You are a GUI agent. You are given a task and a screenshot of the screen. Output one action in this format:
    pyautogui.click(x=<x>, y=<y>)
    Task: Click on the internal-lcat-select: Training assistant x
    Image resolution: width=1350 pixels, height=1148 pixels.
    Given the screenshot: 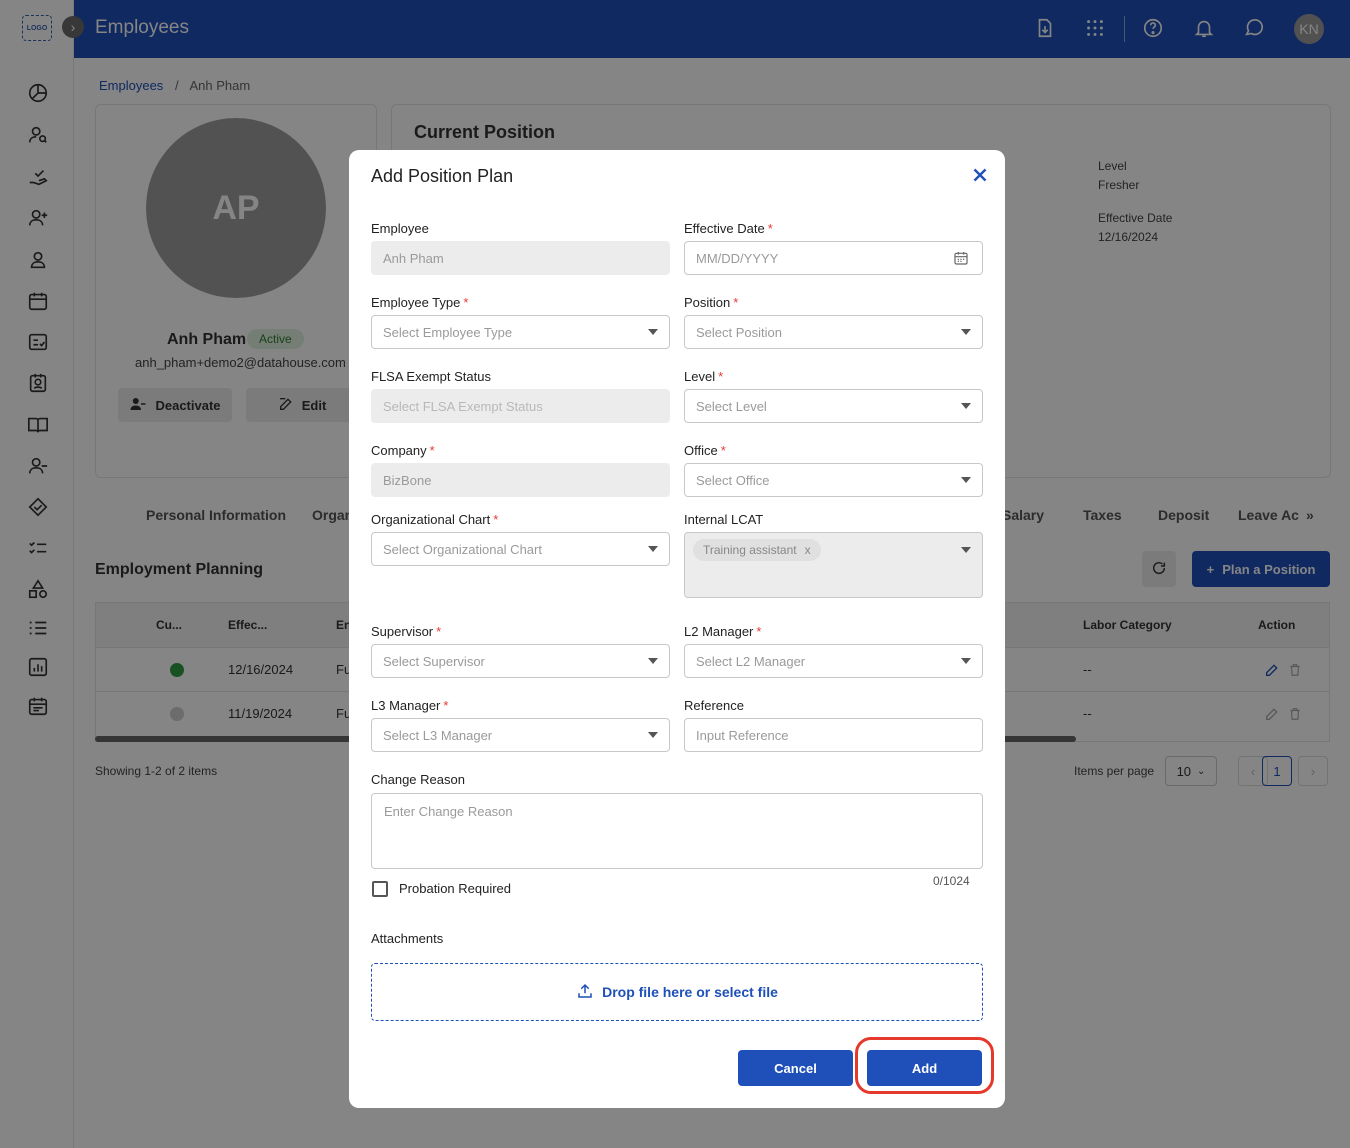 What is the action you would take?
    pyautogui.click(x=833, y=565)
    